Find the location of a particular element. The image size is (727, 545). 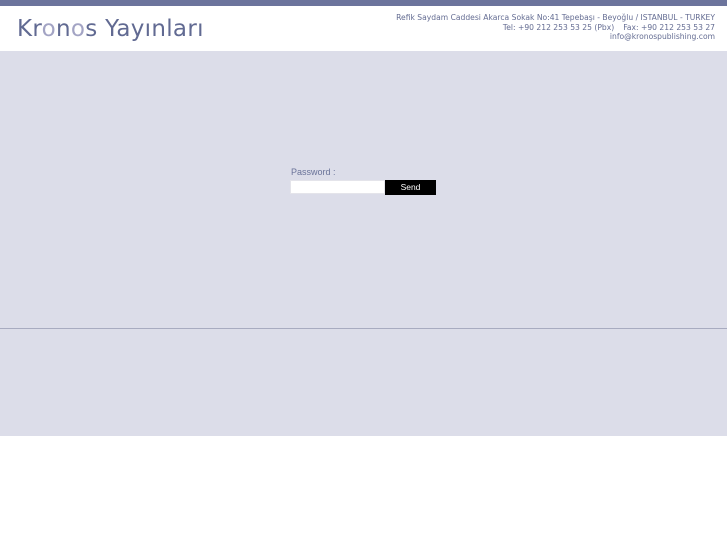

password-label: Password : is located at coordinates (313, 172).